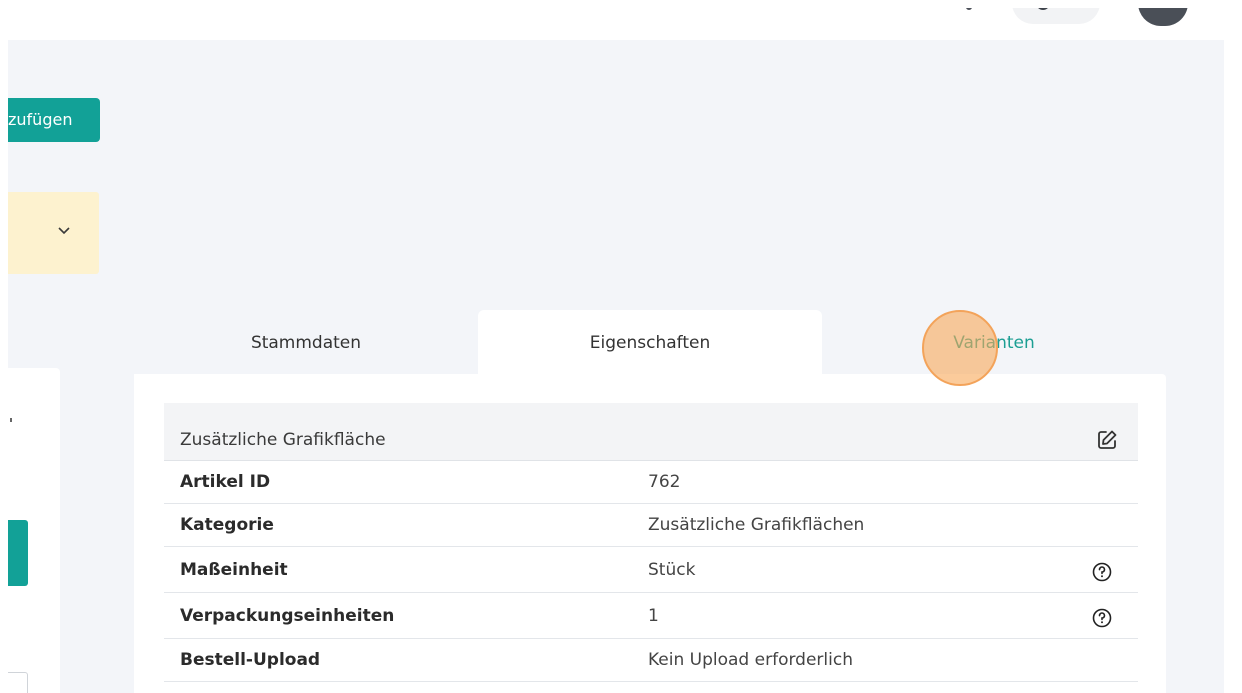 This screenshot has width=1242, height=693. I want to click on tab-bar: Stammdaten Eigenschaften Varianten, so click(650, 343).